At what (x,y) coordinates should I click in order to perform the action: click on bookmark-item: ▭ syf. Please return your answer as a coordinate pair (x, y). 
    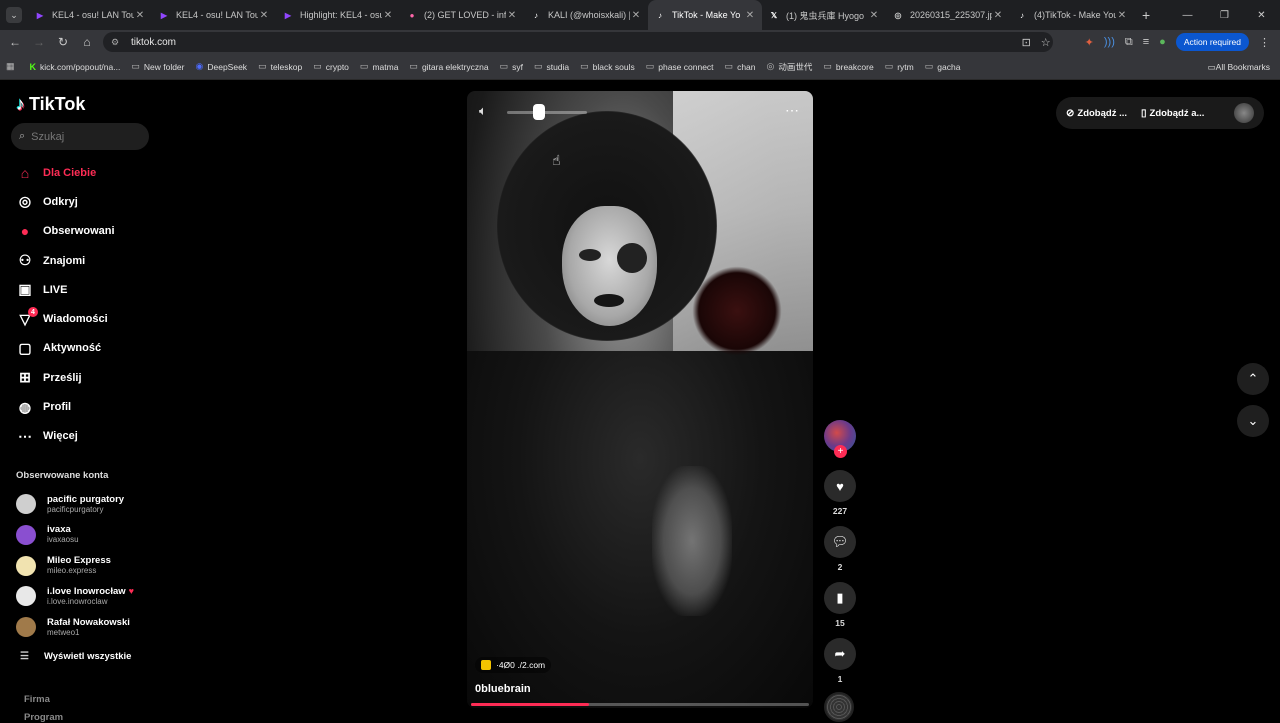
    Looking at the image, I should click on (511, 66).